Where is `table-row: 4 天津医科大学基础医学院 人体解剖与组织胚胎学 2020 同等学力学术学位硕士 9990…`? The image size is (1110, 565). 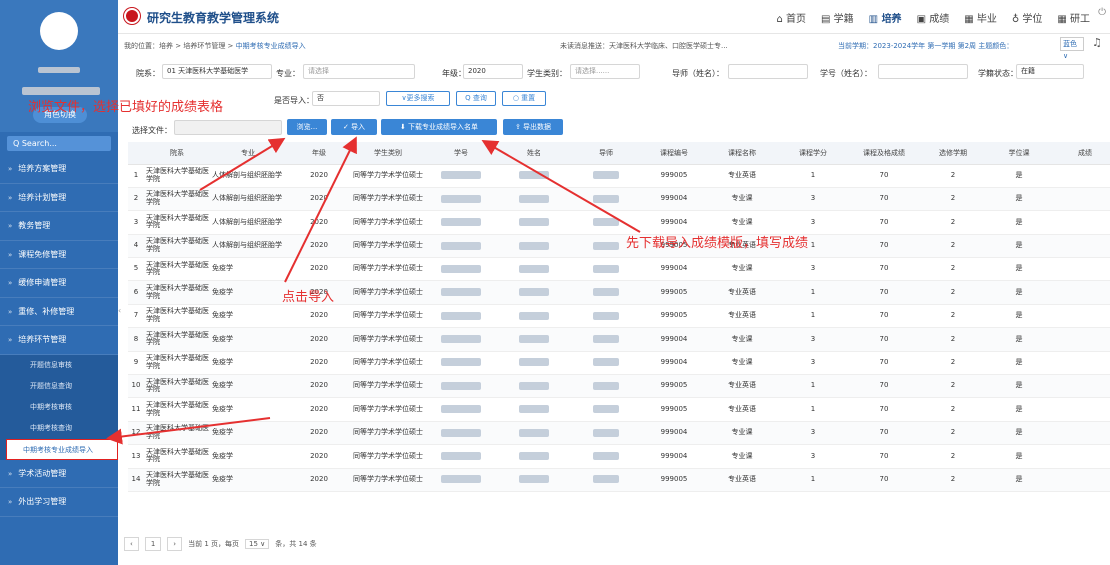
table-row: 4 天津医科大学基础医学院 人体解剖与组织胚胎学 2020 同等学力学术学位硕士 9990… is located at coordinates (619, 246).